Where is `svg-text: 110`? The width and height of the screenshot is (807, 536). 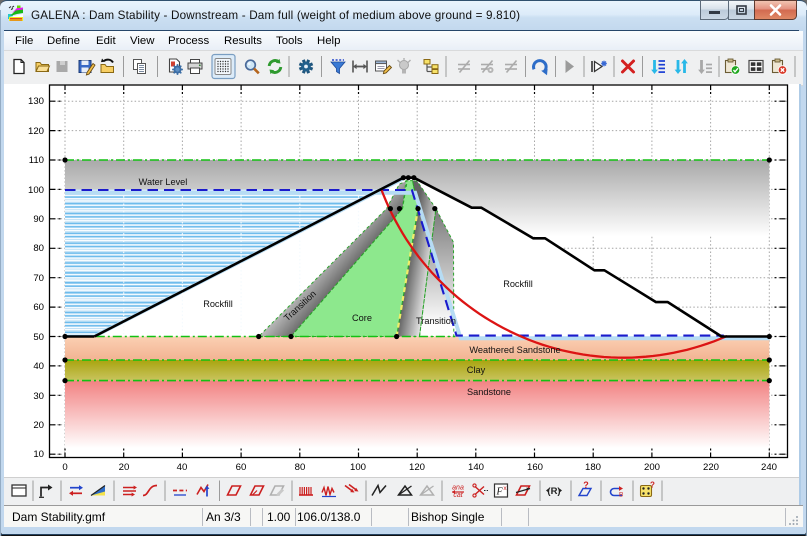 svg-text: 110 is located at coordinates (36, 160).